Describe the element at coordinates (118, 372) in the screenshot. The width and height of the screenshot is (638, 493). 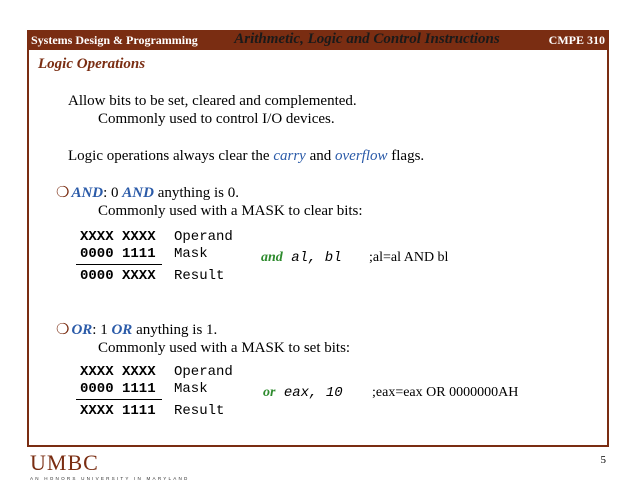
I see `or-operand-bits: XXXX XXXX` at that location.